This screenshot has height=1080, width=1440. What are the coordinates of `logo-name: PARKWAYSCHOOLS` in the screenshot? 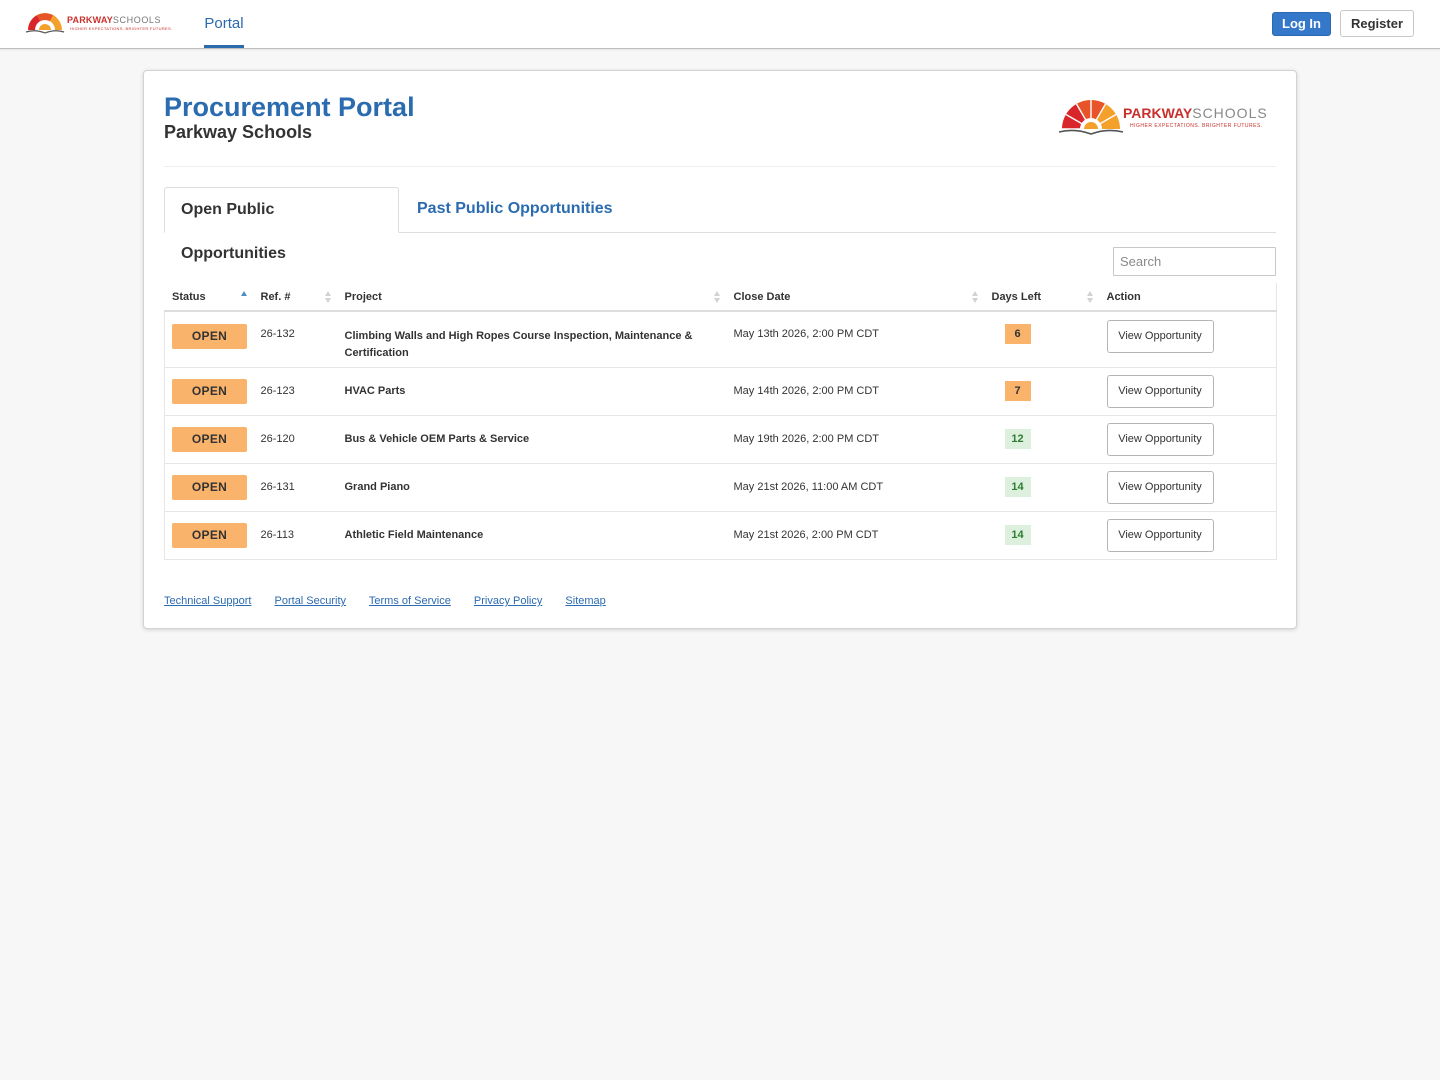 It's located at (1195, 113).